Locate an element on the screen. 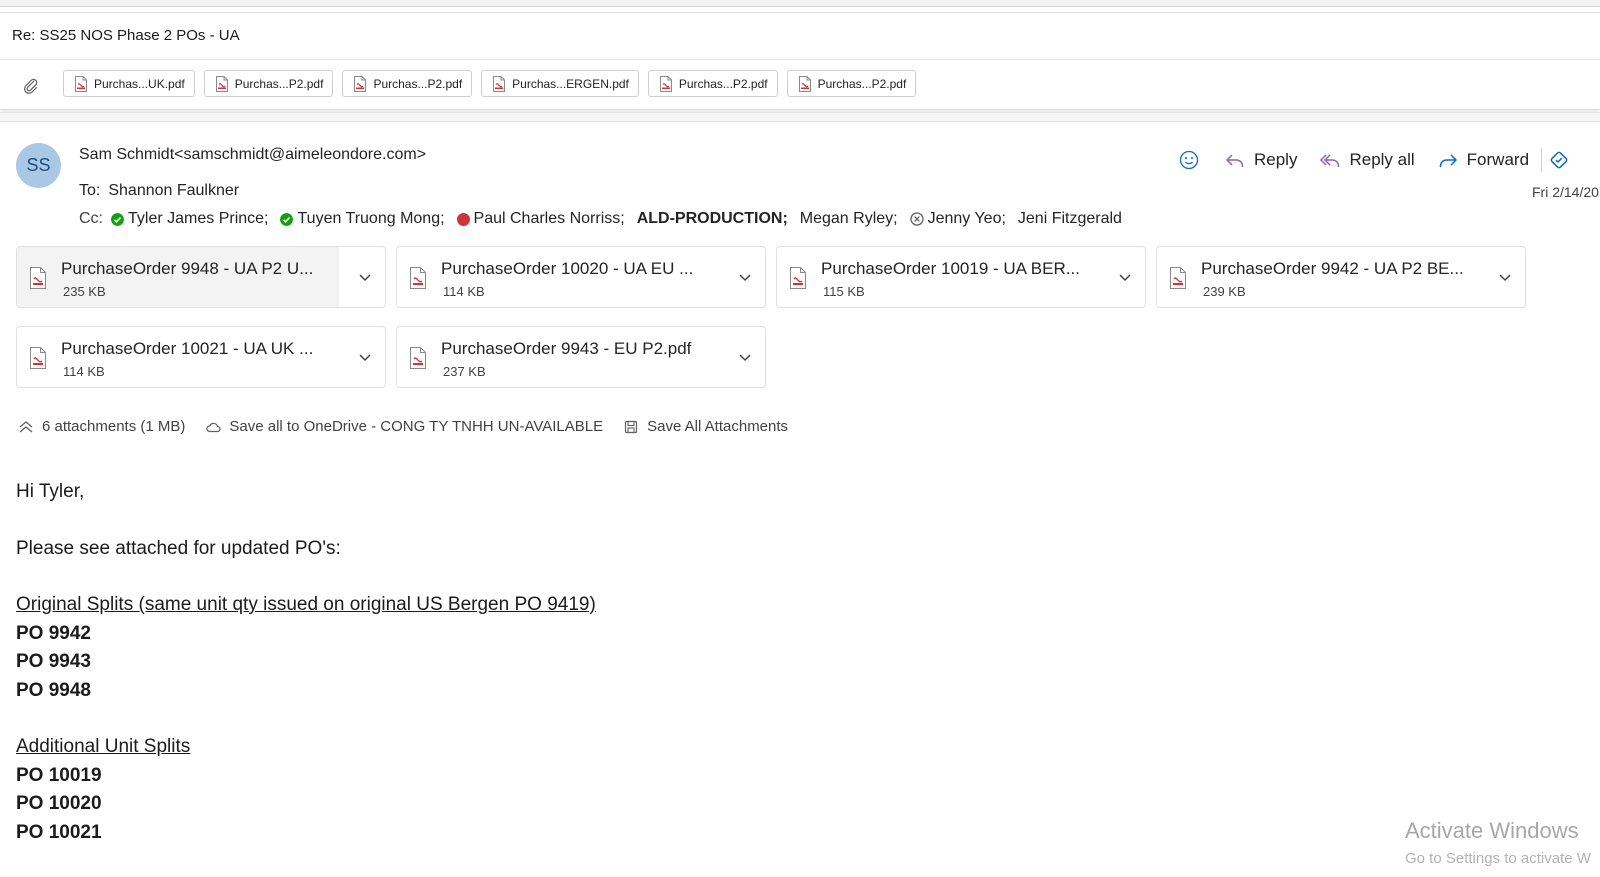  message-actions: Reply Reply all Forward is located at coordinates (1374, 160).